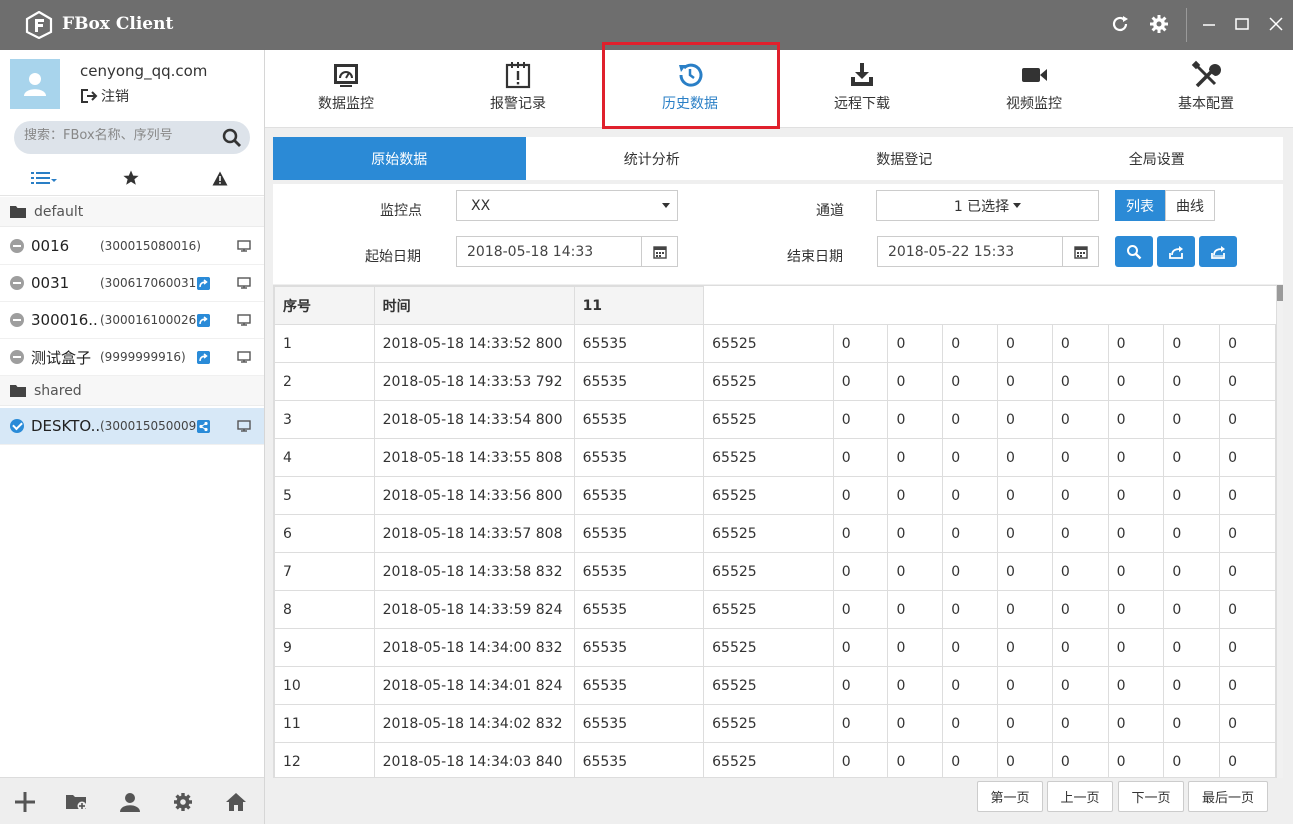  Describe the element at coordinates (1280, 293) in the screenshot. I see `scrollbar-thumb` at that location.